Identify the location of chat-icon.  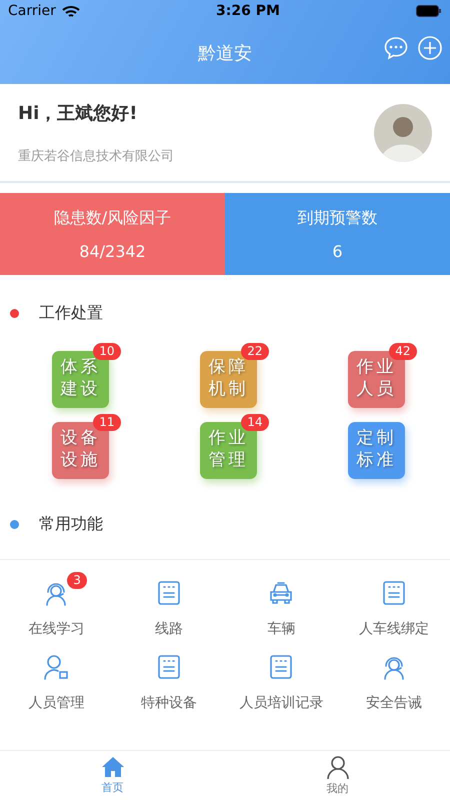
(396, 48).